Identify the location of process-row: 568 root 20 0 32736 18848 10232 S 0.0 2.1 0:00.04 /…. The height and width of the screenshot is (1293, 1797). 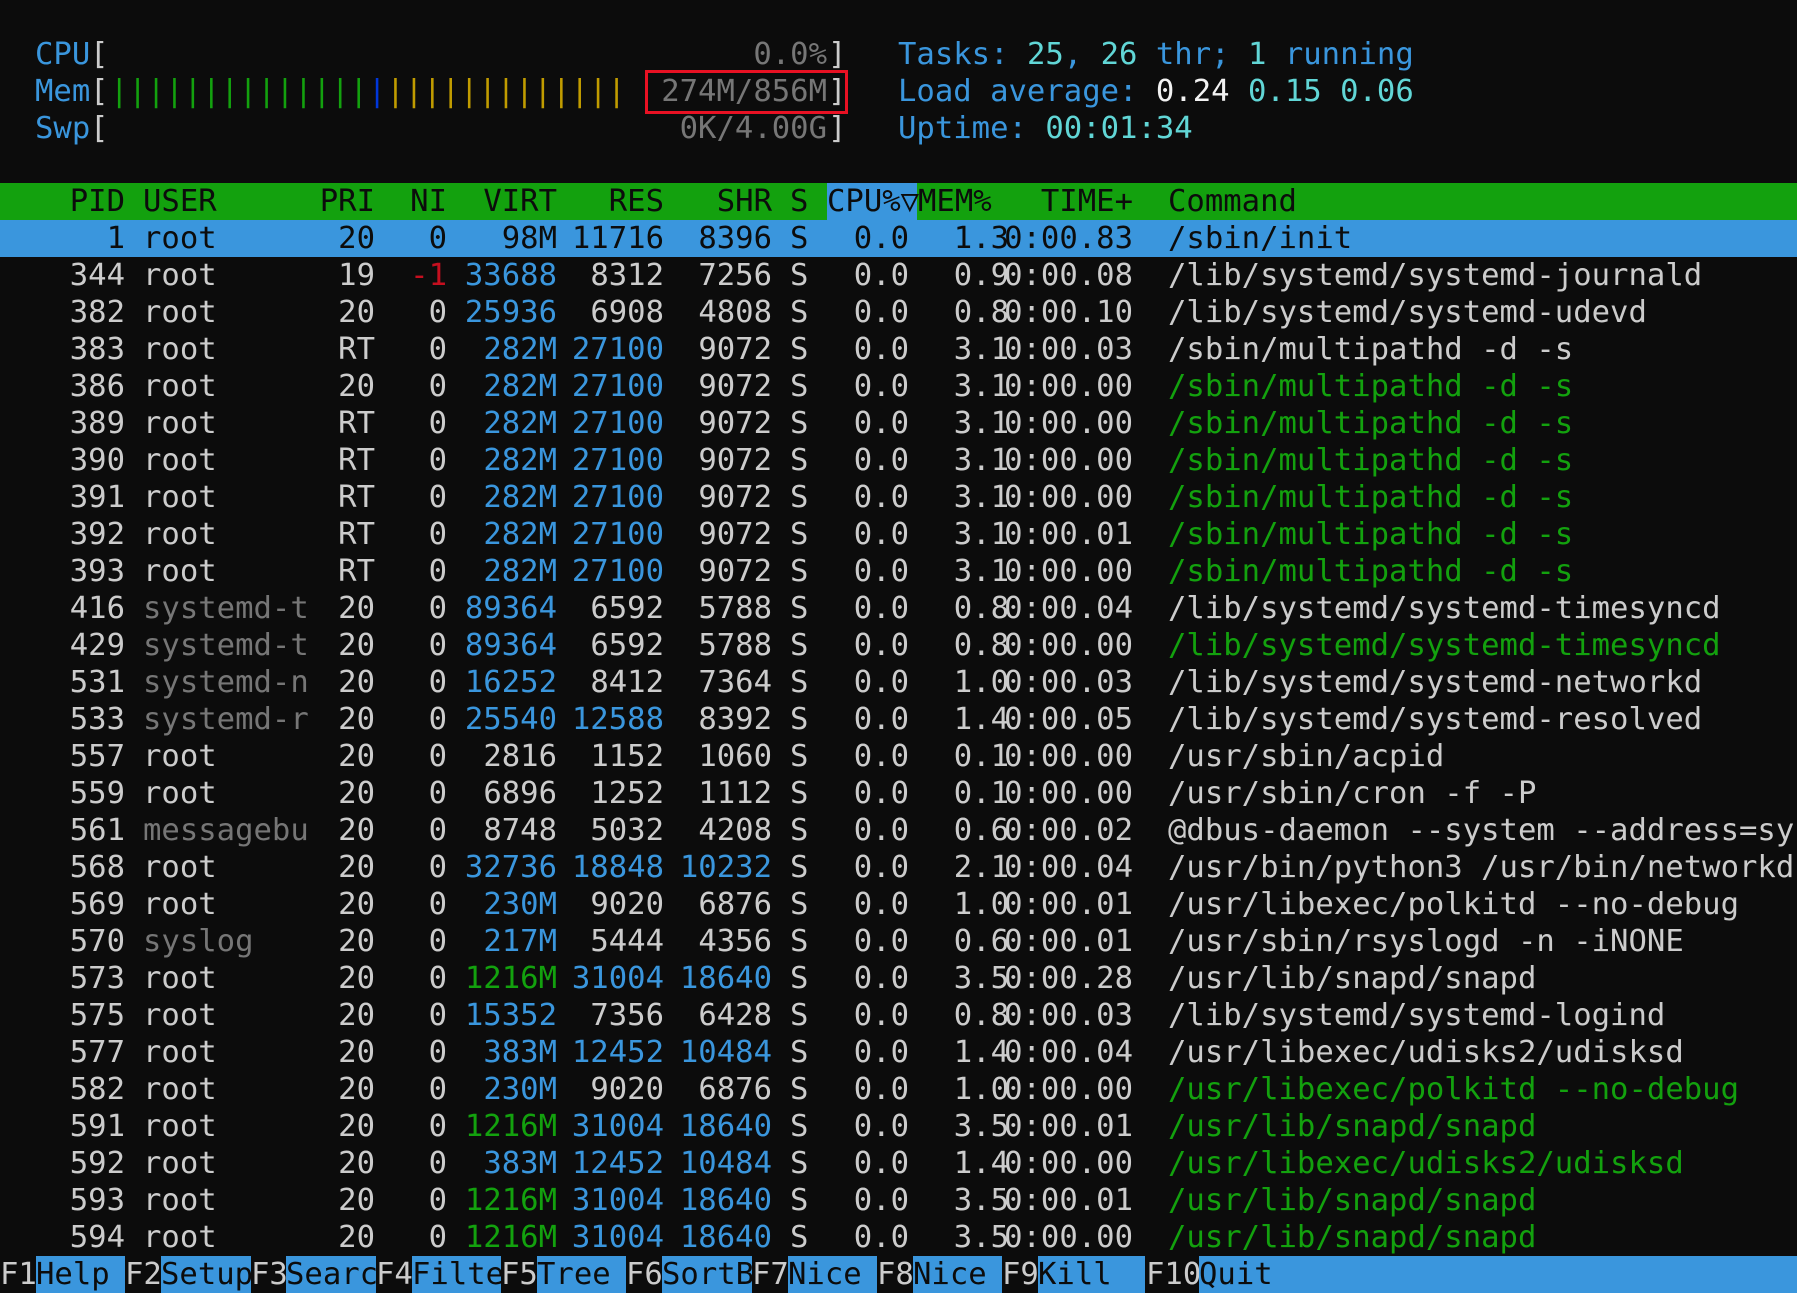
(898, 867).